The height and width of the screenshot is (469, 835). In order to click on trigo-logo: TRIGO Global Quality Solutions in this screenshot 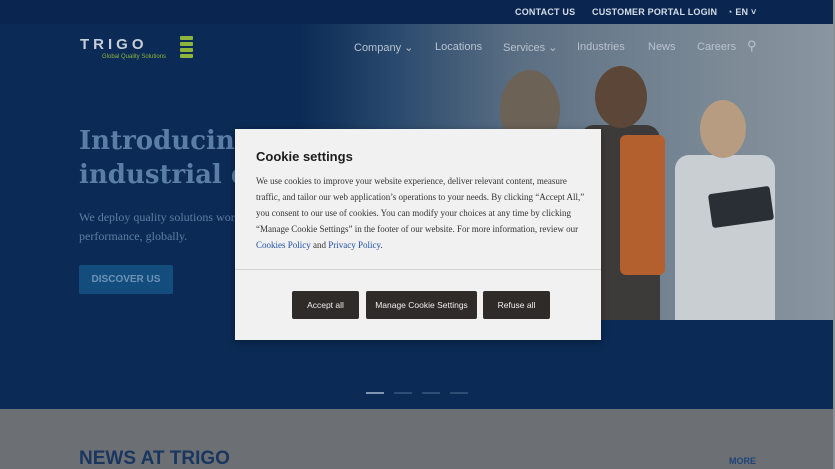, I will do `click(136, 48)`.